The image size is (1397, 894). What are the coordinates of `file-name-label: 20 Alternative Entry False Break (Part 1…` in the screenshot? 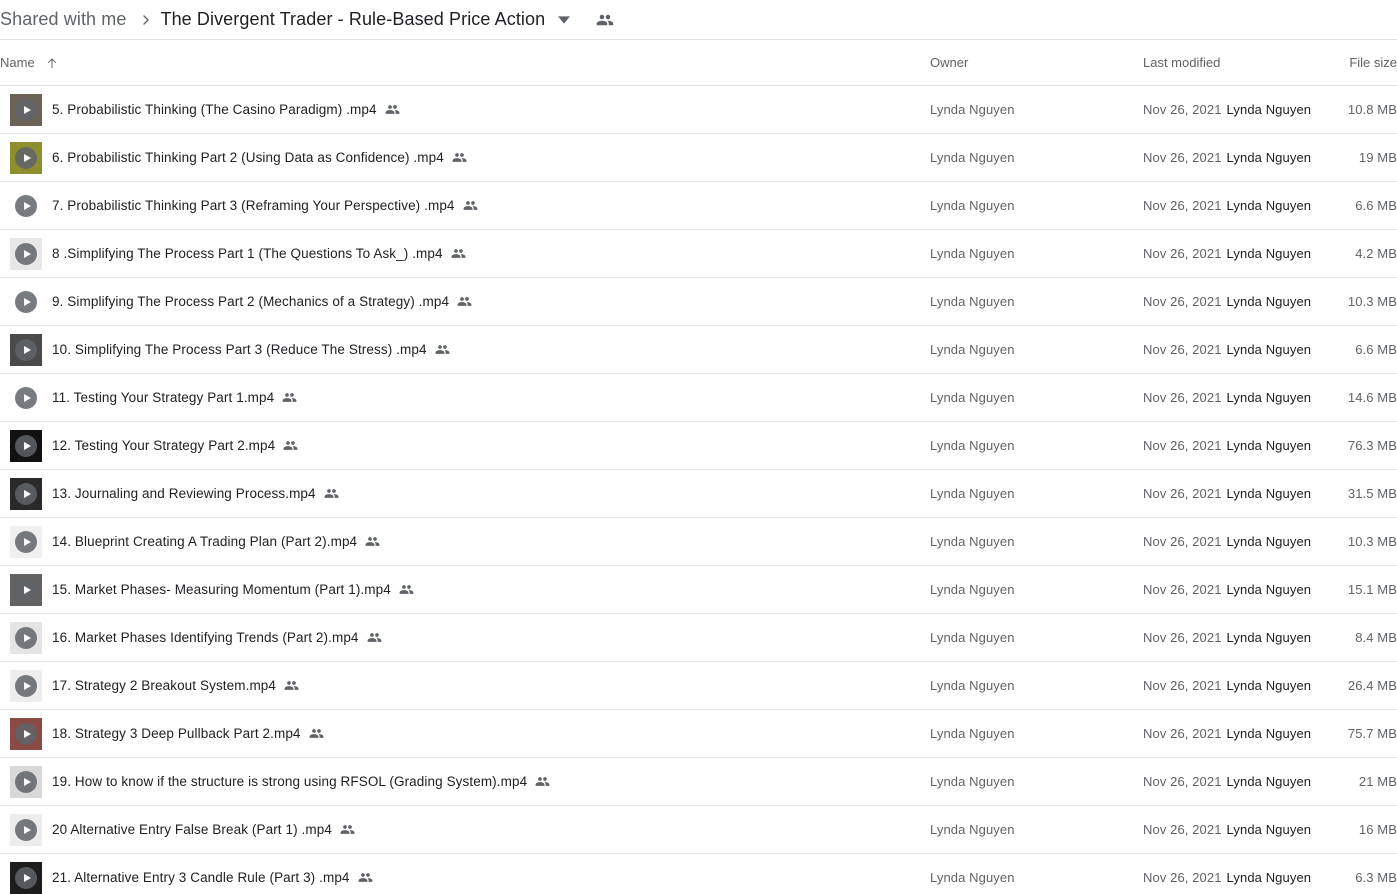 It's located at (192, 829).